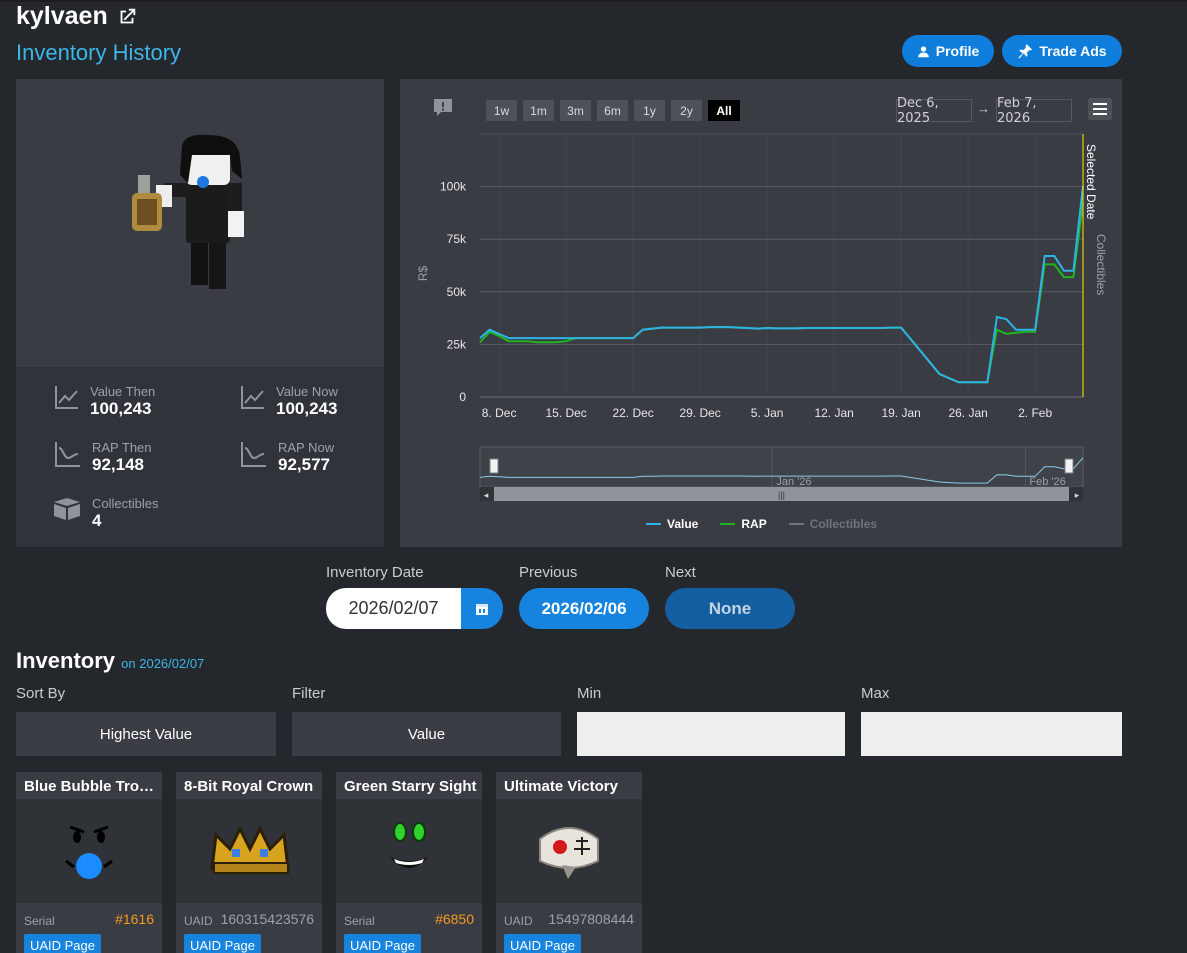  What do you see at coordinates (411, 786) in the screenshot?
I see `item-title: Green Starry Sight` at bounding box center [411, 786].